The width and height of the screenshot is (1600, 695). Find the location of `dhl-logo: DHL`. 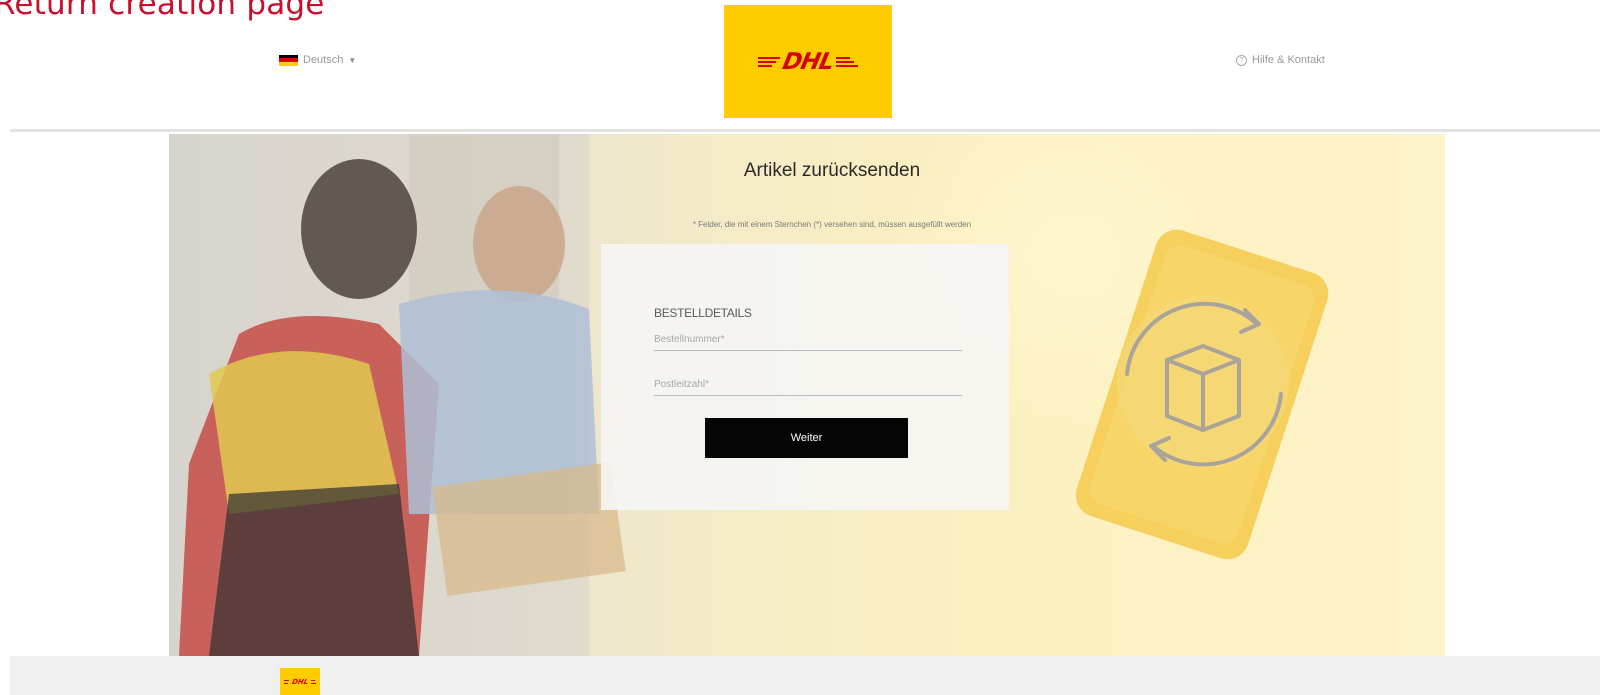

dhl-logo: DHL is located at coordinates (808, 61).